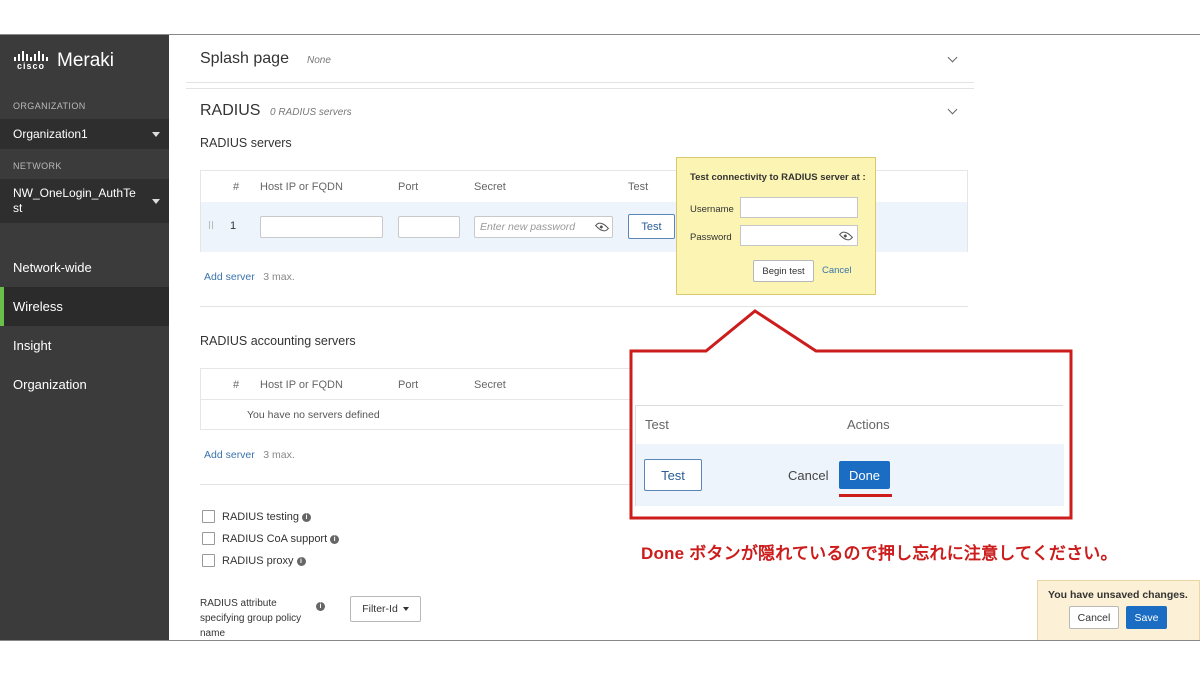 The height and width of the screenshot is (675, 1200). Describe the element at coordinates (244, 59) in the screenshot. I see `splash-title: Splash page` at that location.